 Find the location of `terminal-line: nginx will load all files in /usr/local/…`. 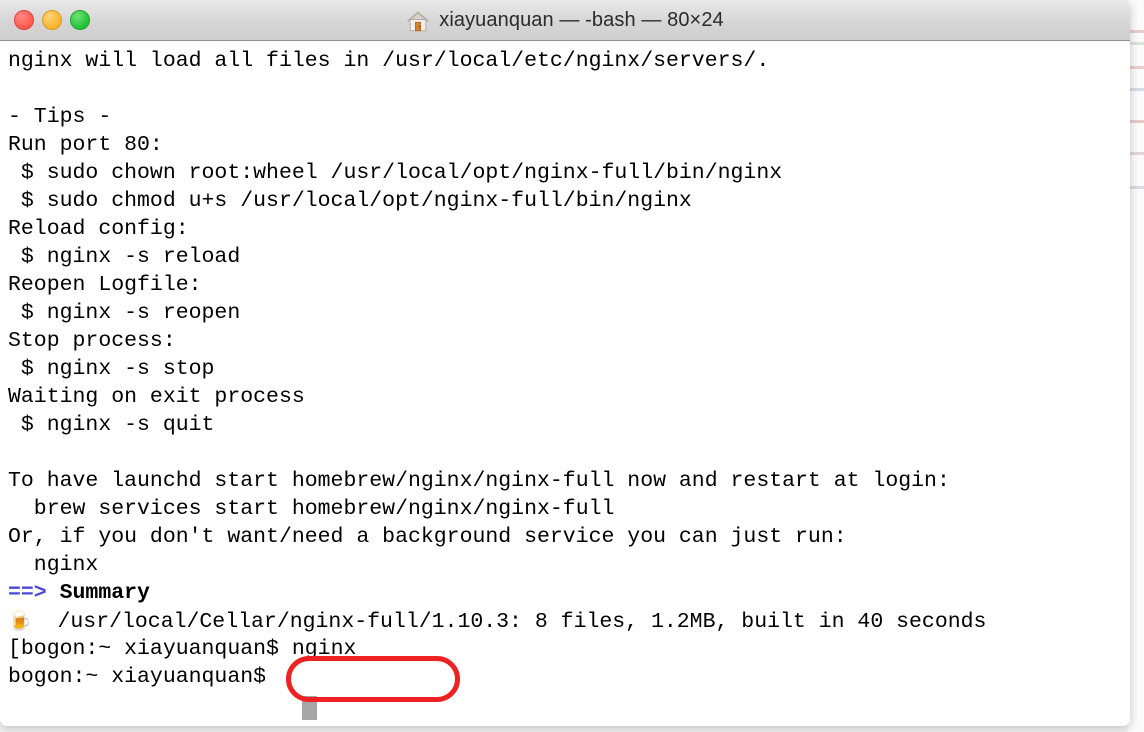

terminal-line: nginx will load all files in /usr/local/… is located at coordinates (389, 61).